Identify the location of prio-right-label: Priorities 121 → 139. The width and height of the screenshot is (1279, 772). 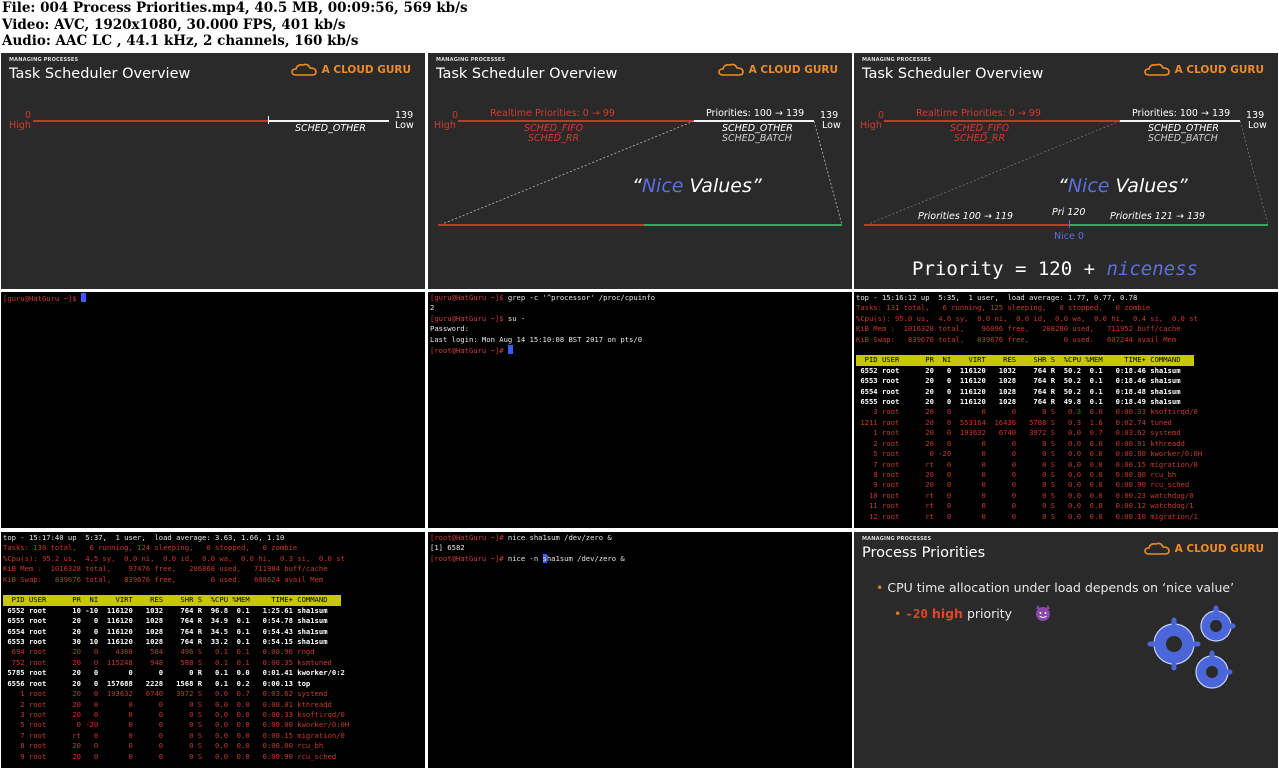
(1158, 216).